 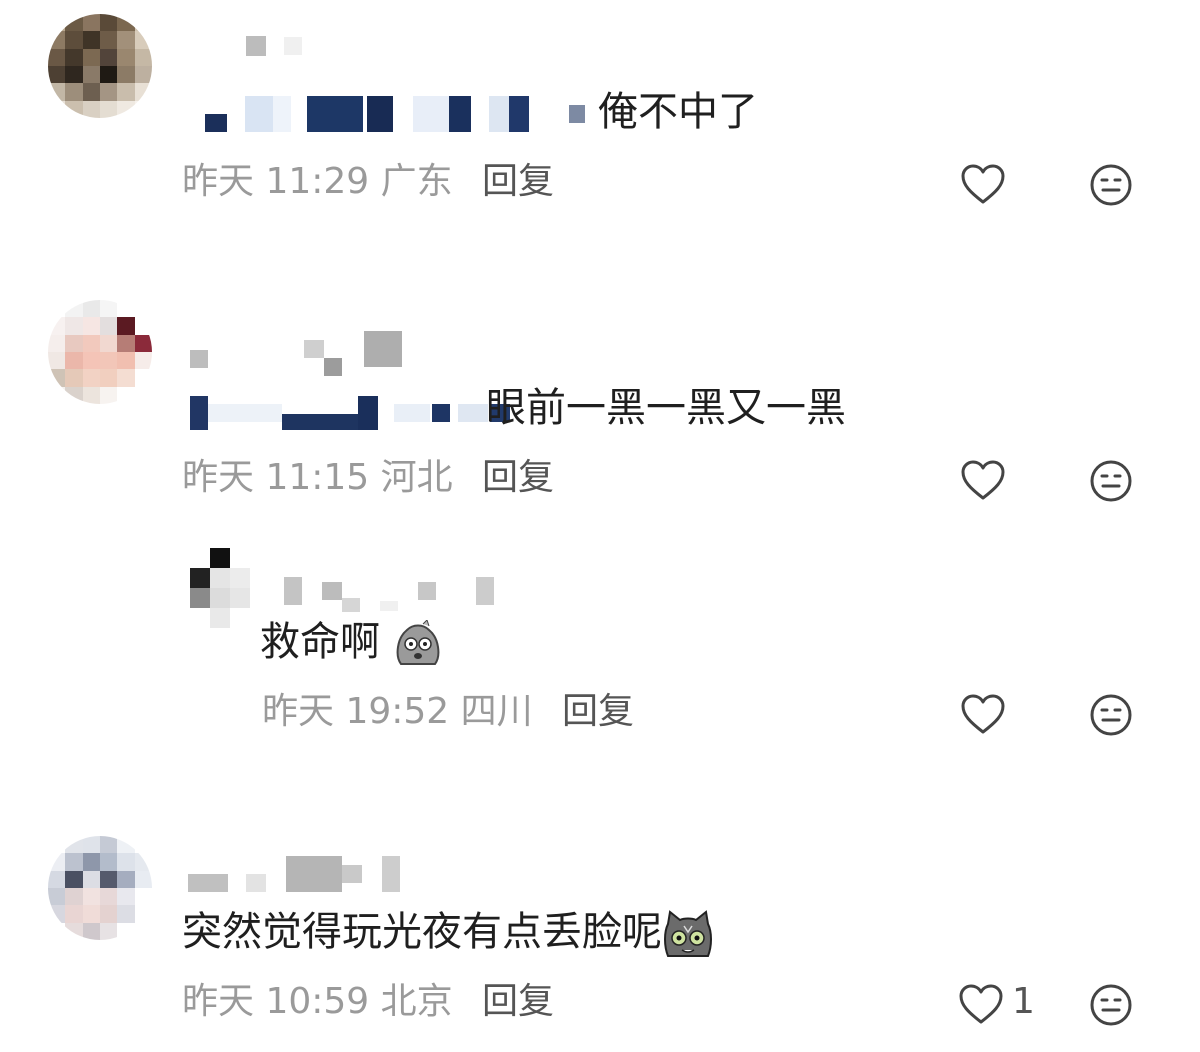 What do you see at coordinates (666, 408) in the screenshot?
I see `comment-text: 眼前一黑一黑又一黑` at bounding box center [666, 408].